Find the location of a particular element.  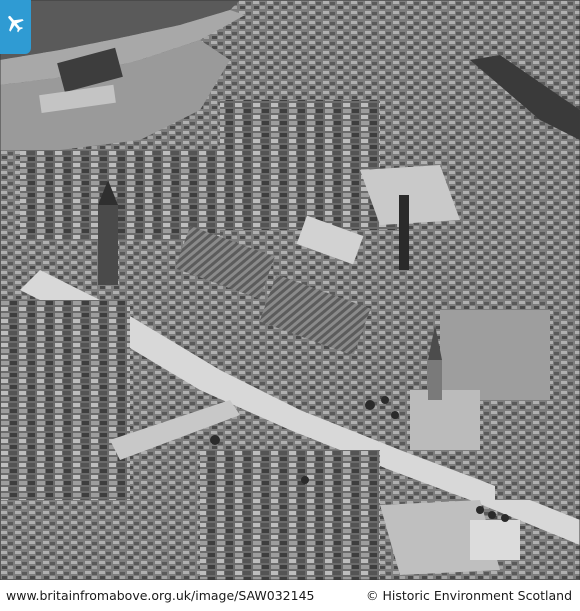

chimney is located at coordinates (404, 232).